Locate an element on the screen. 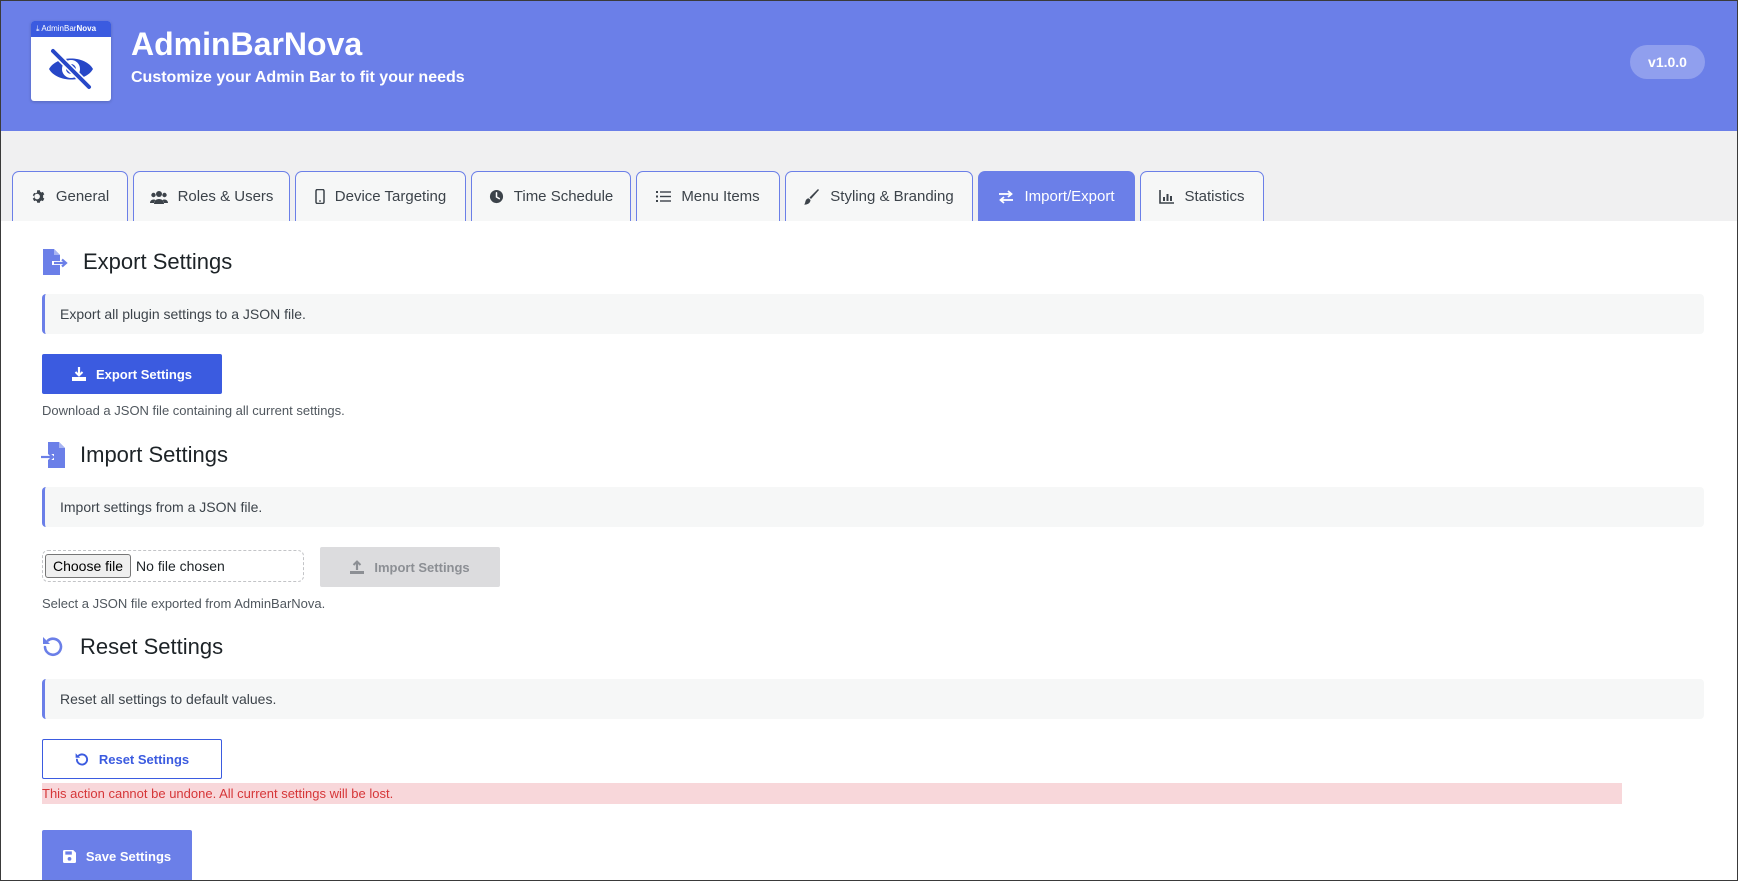 This screenshot has width=1738, height=881. choose-file-button: Choose file is located at coordinates (88, 566).